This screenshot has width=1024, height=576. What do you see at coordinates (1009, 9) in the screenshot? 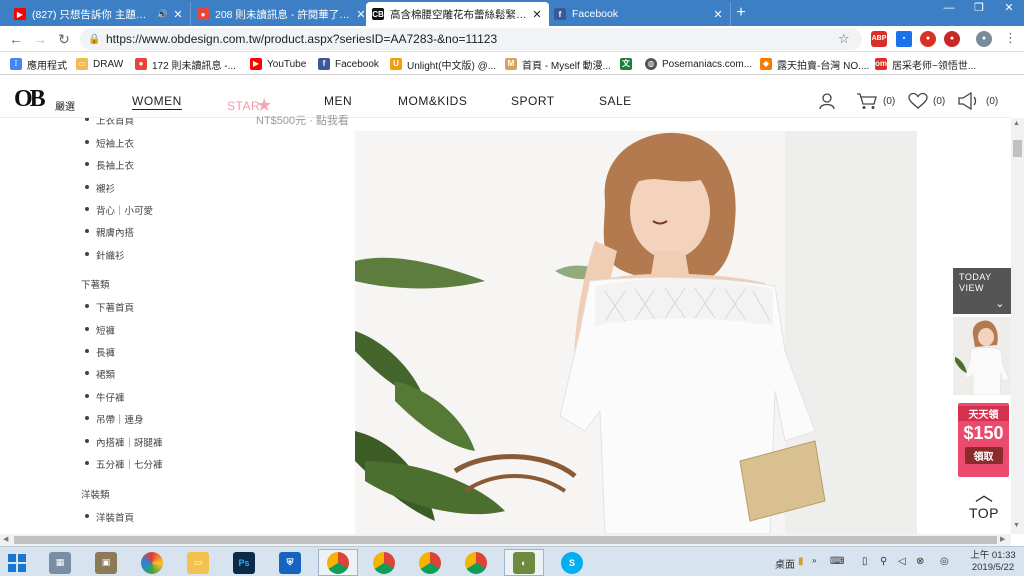
I see `close-window-button: ✕` at bounding box center [1009, 9].